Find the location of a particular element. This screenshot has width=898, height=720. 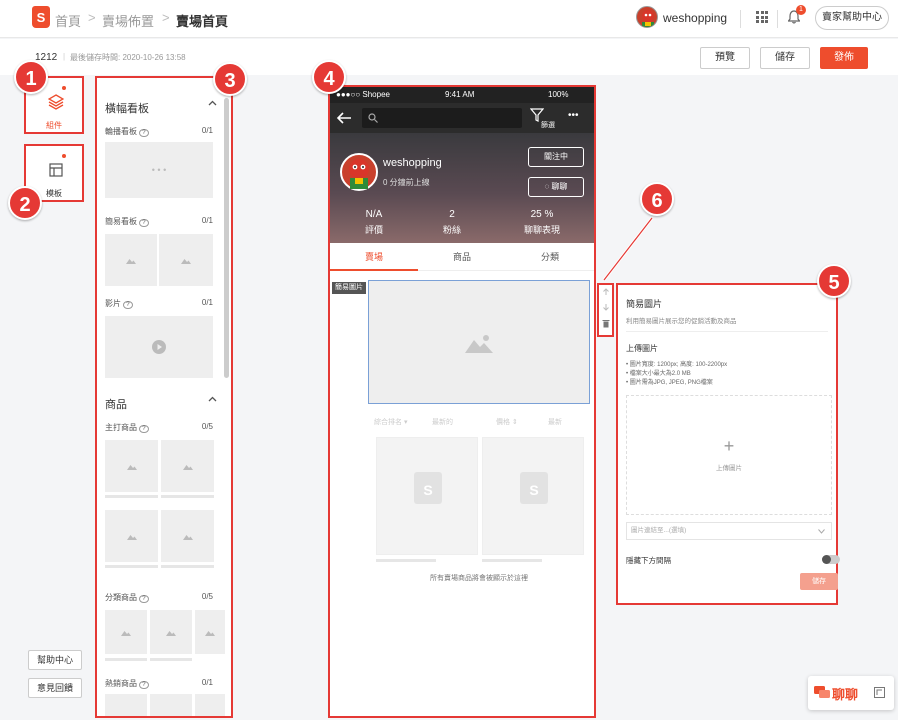

back-arrow-icon is located at coordinates (344, 118).